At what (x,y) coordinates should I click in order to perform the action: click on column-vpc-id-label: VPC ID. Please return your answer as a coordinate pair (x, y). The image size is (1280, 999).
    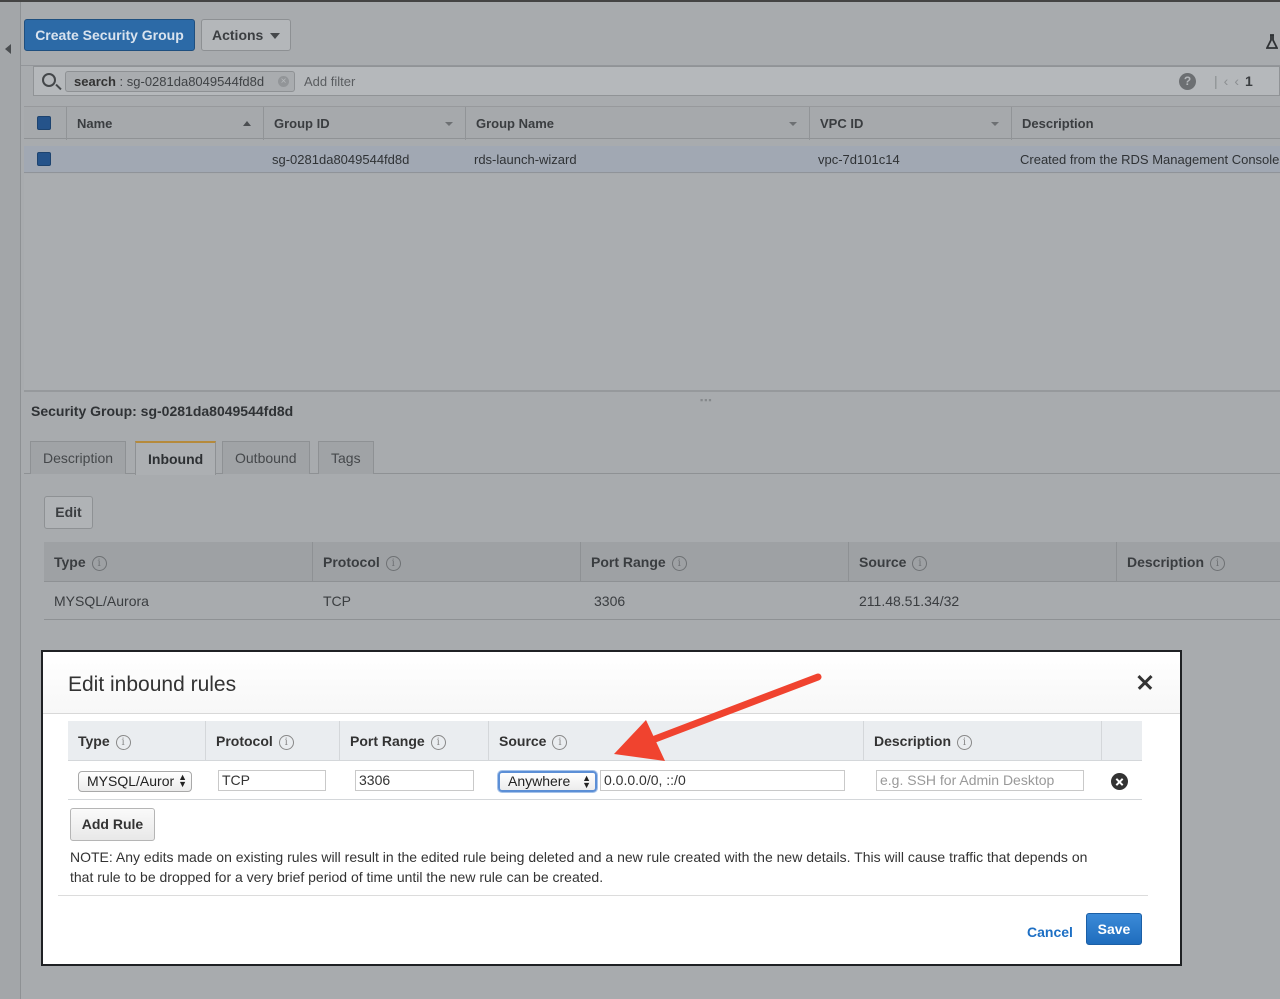
    Looking at the image, I should click on (842, 123).